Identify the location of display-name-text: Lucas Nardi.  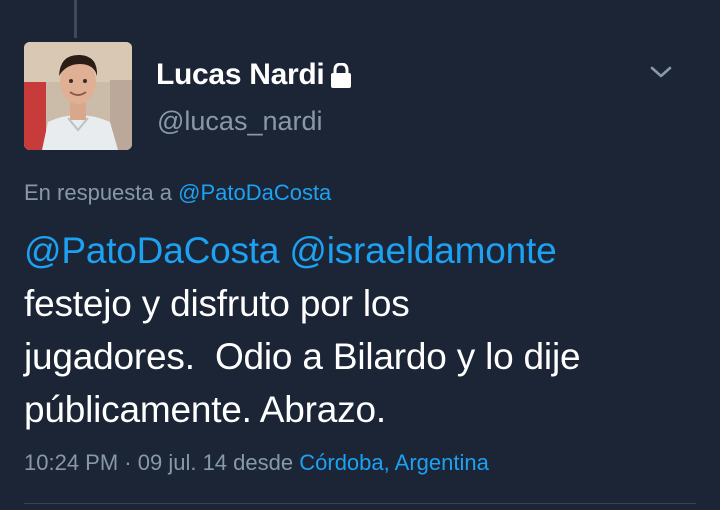
(240, 74).